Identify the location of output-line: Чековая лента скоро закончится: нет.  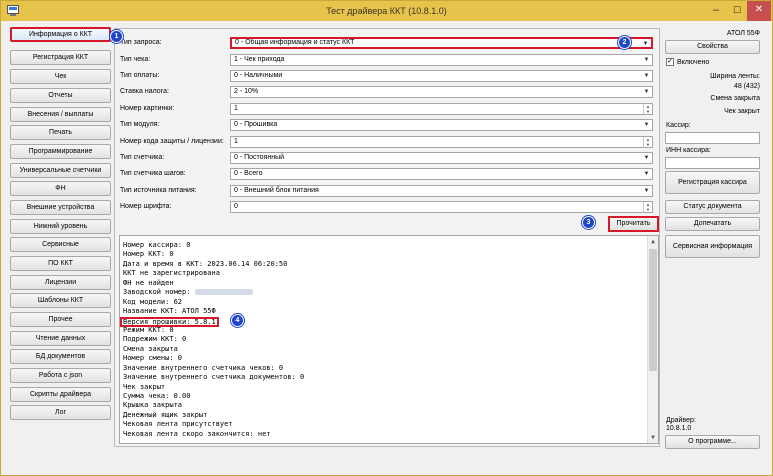
(197, 433).